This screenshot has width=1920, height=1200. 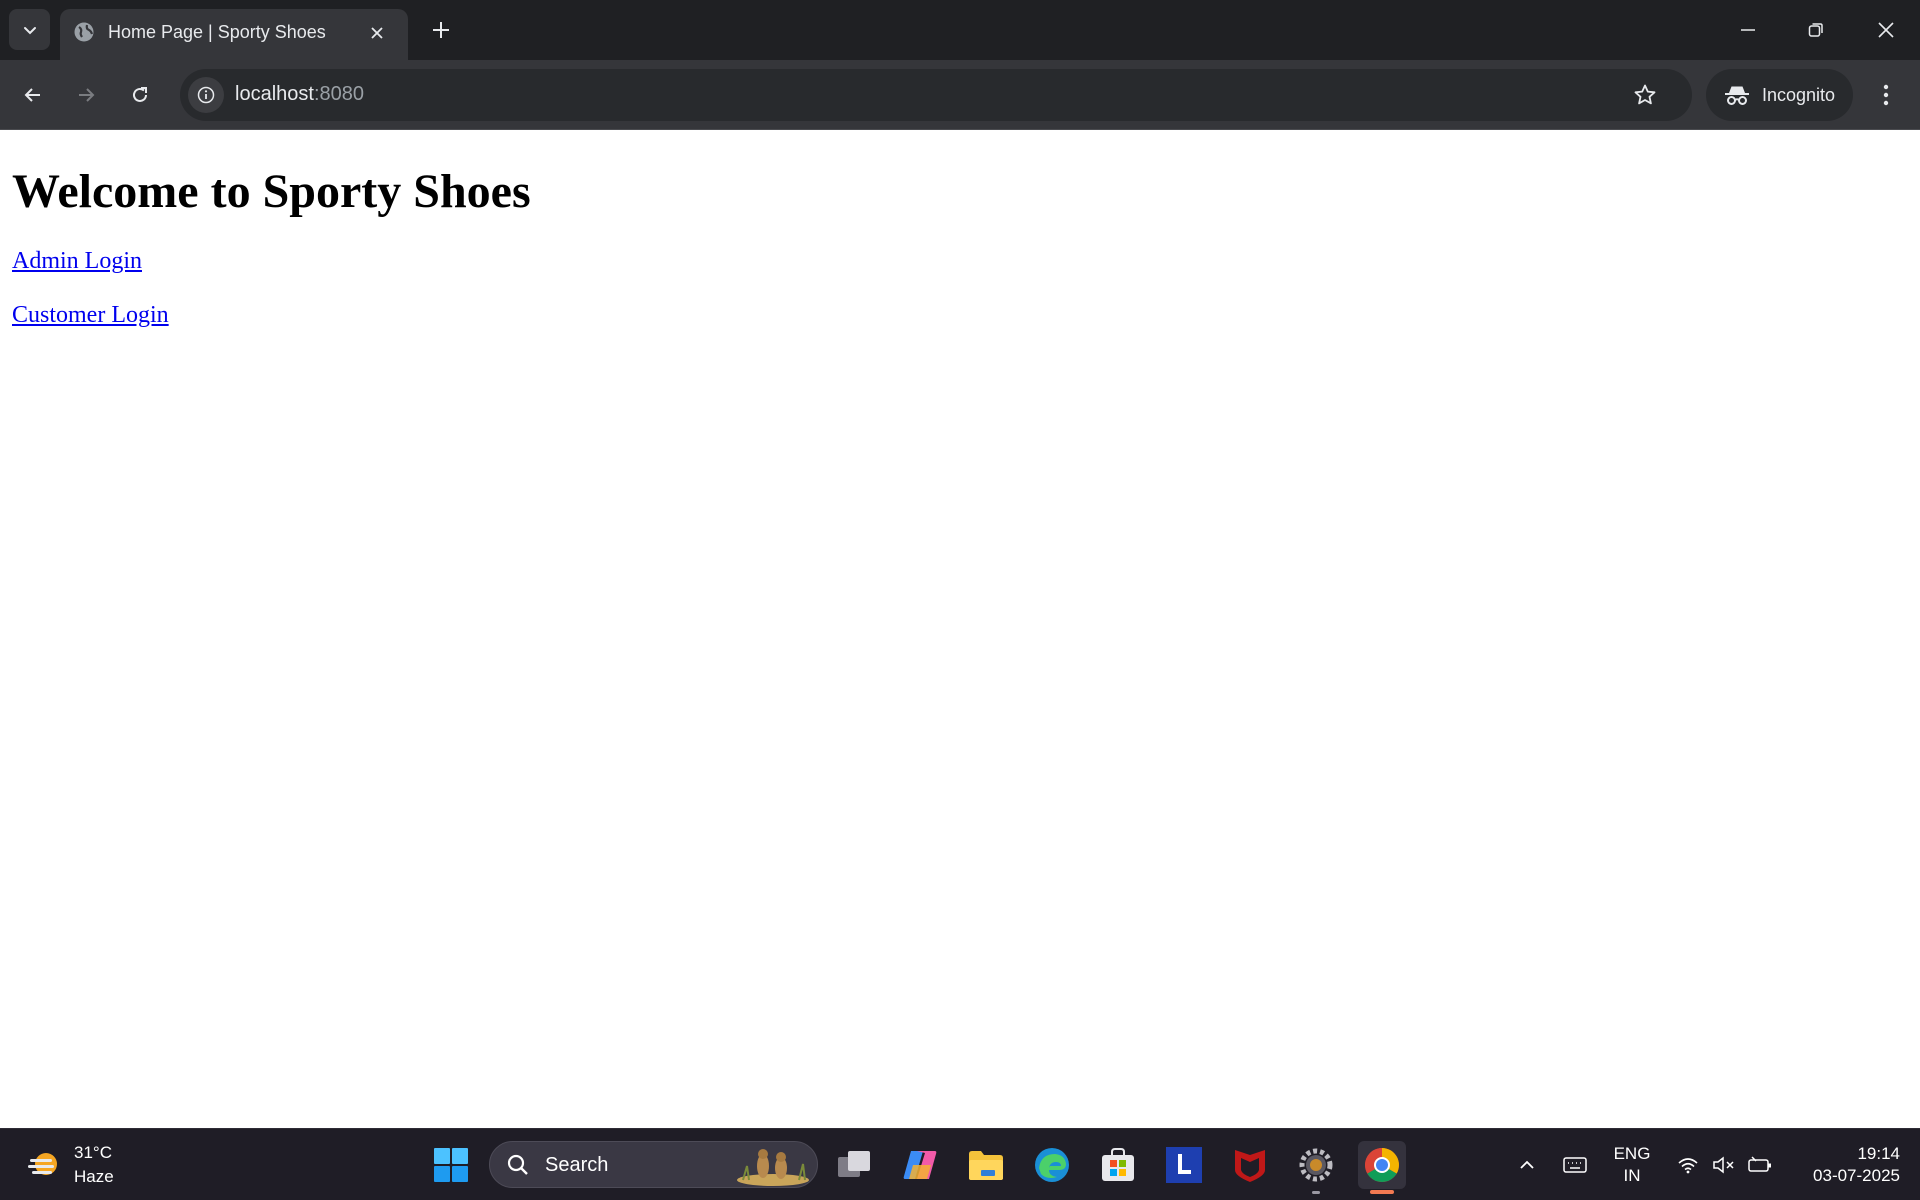 I want to click on address-bar: localhost:8080, so click(x=936, y=95).